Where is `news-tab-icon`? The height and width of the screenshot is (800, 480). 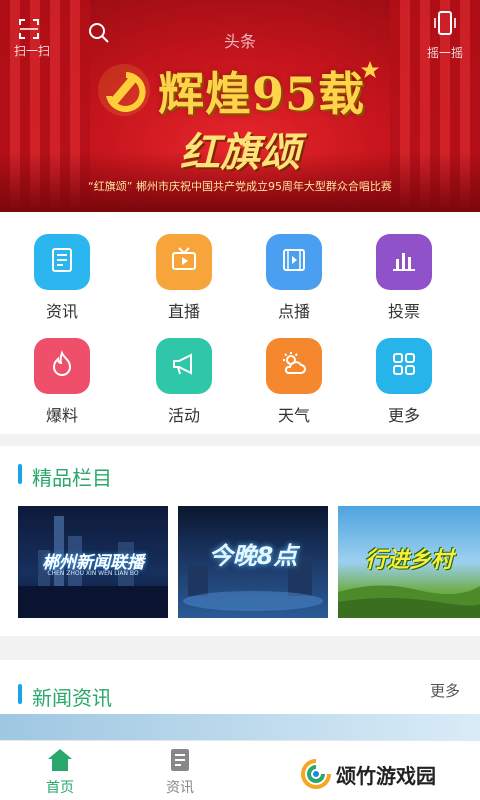
news-tab-icon is located at coordinates (180, 762).